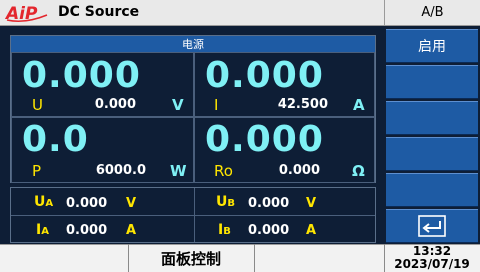 The width and height of the screenshot is (480, 272). I want to click on ia-value: 0.000, so click(87, 230).